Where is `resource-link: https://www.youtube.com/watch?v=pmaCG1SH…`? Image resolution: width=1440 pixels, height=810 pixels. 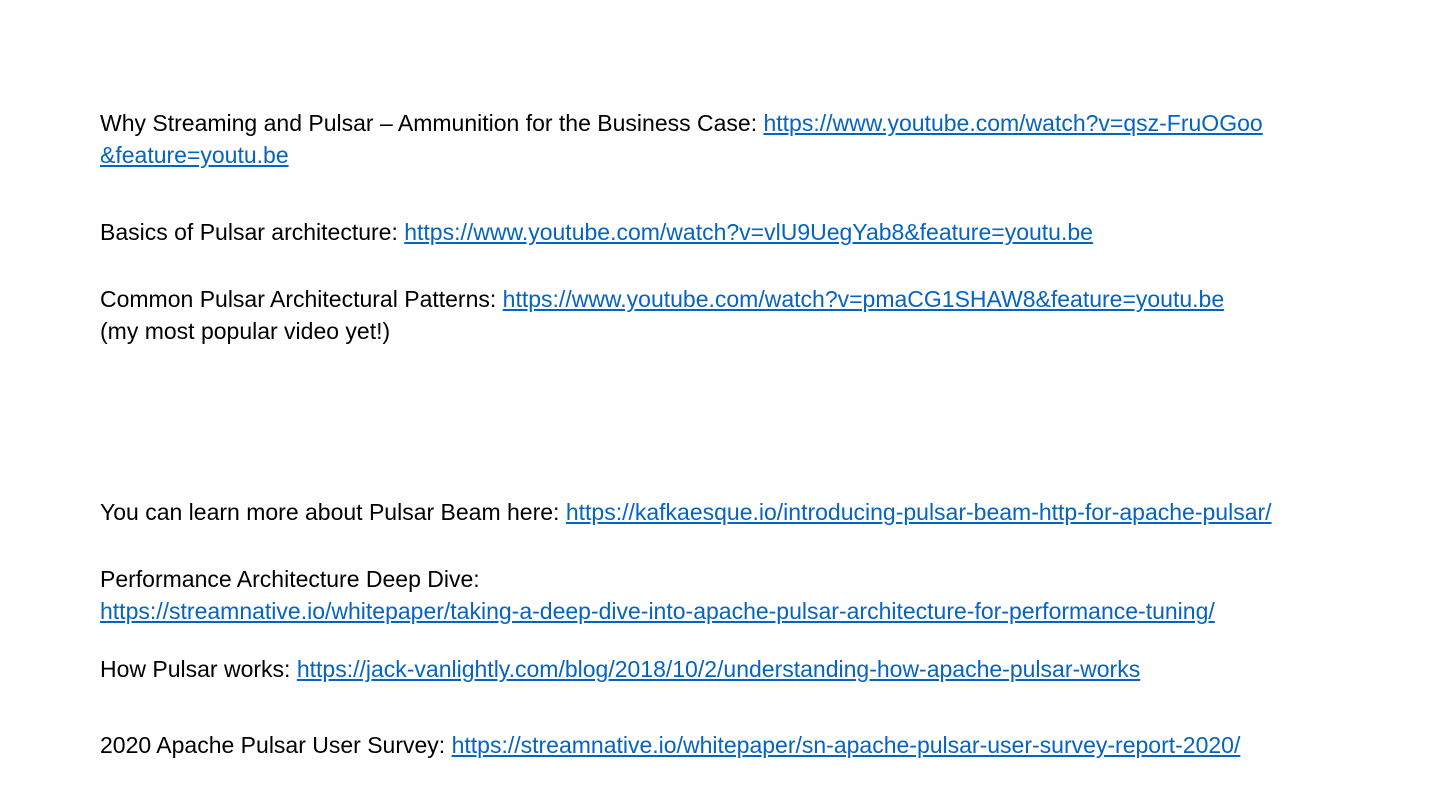
resource-link: https://www.youtube.com/watch?v=pmaCG1SH… is located at coordinates (863, 299).